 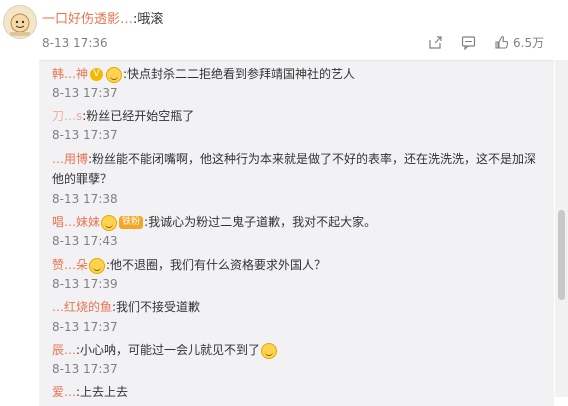 I want to click on scrollbar, so click(x=561, y=228).